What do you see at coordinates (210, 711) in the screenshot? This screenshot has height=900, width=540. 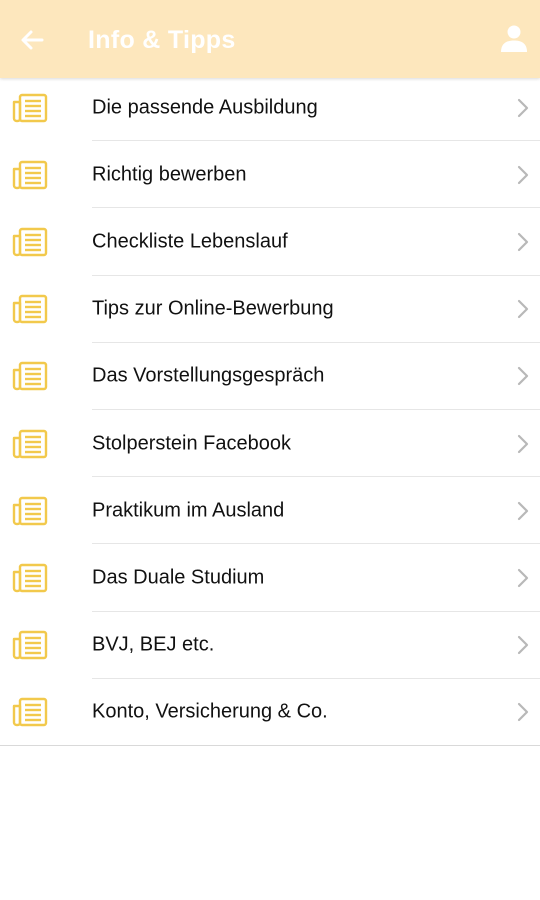 I see `list-item-label: Konto, Versicherung & Co.` at bounding box center [210, 711].